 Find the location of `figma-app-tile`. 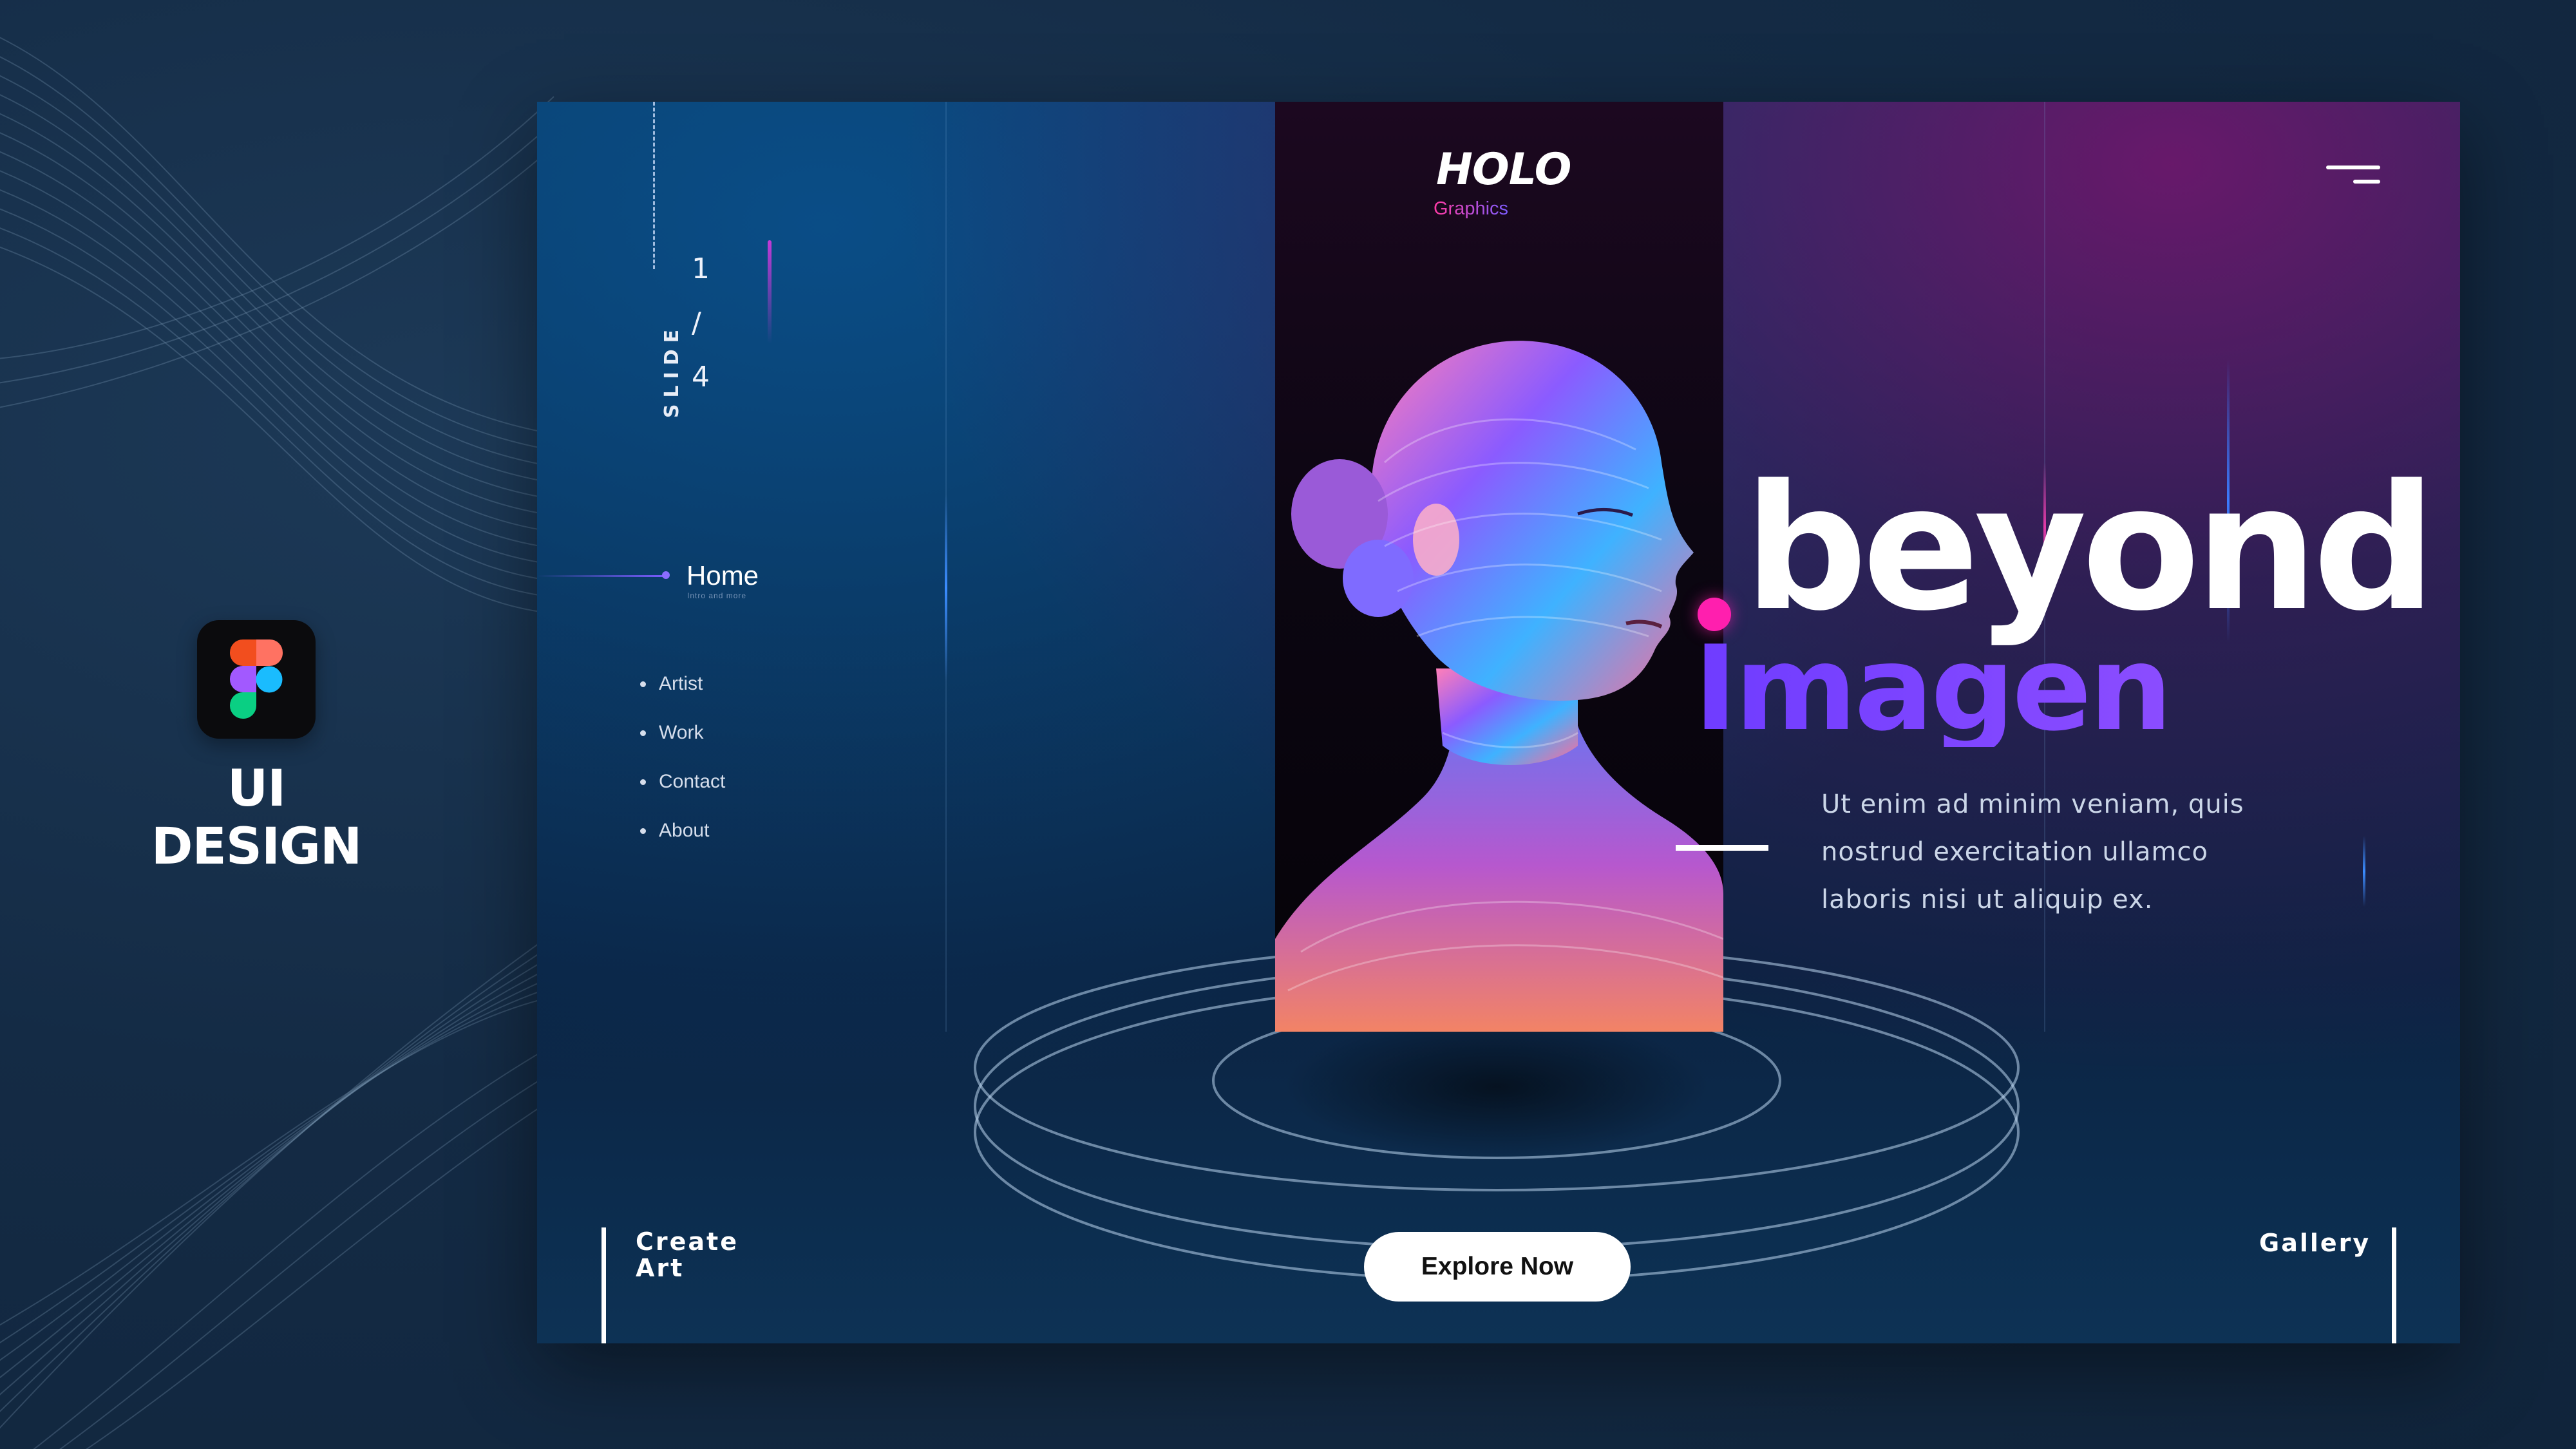

figma-app-tile is located at coordinates (256, 680).